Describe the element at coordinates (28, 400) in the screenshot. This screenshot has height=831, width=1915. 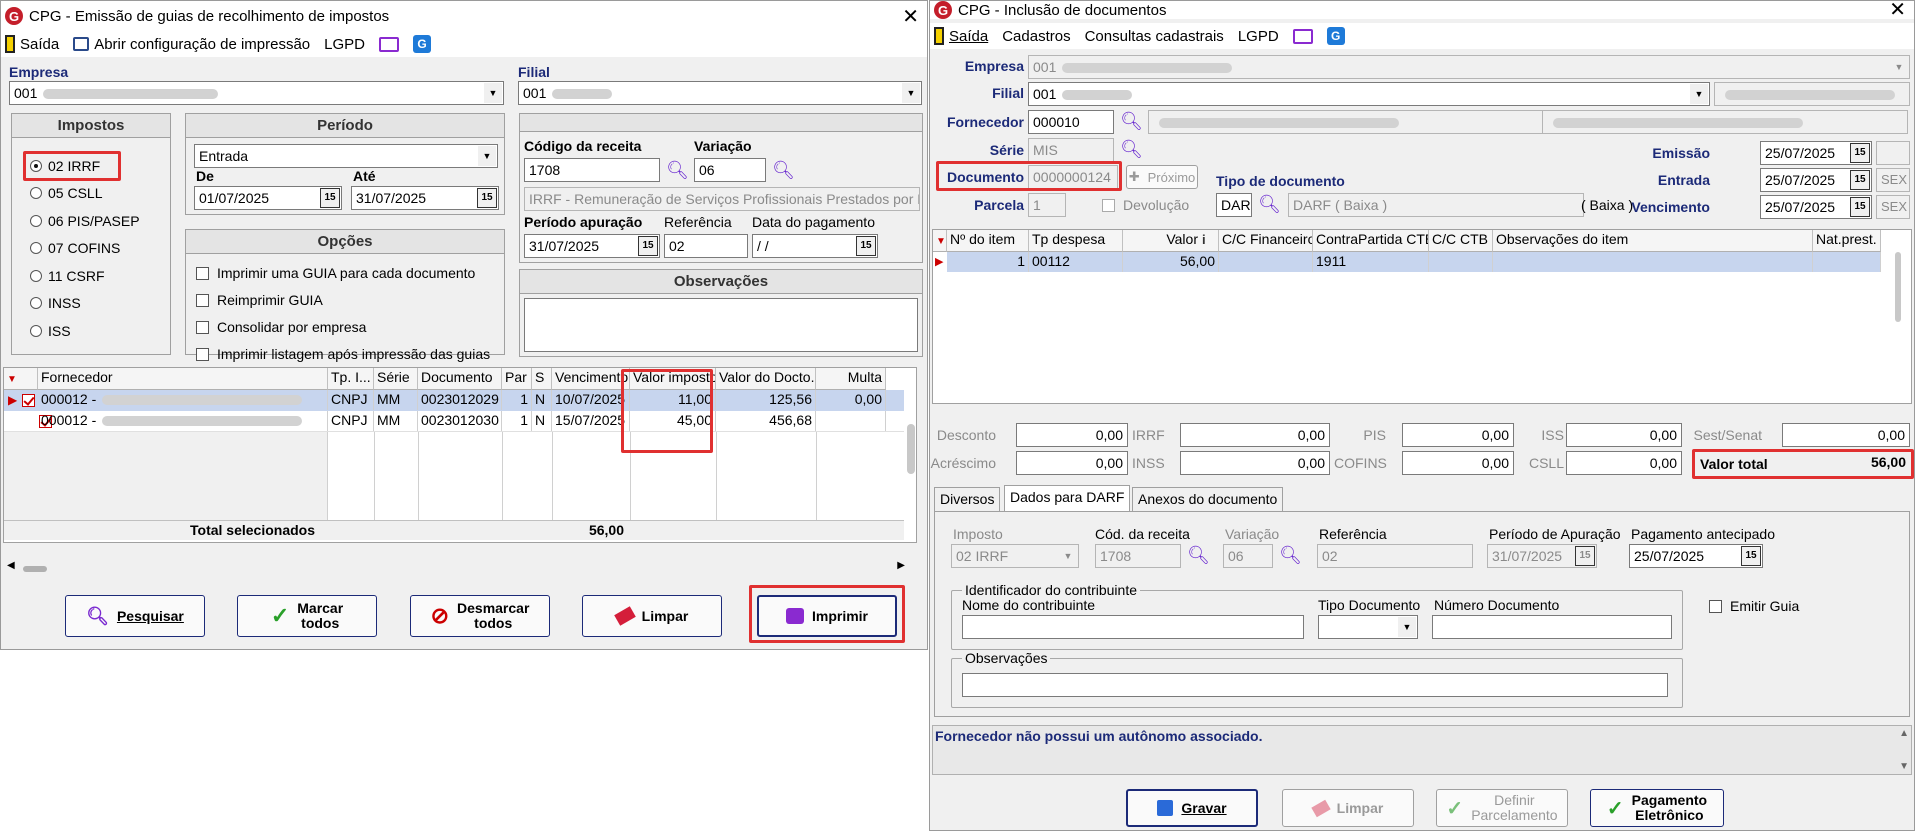
I see `row-checkbox` at that location.